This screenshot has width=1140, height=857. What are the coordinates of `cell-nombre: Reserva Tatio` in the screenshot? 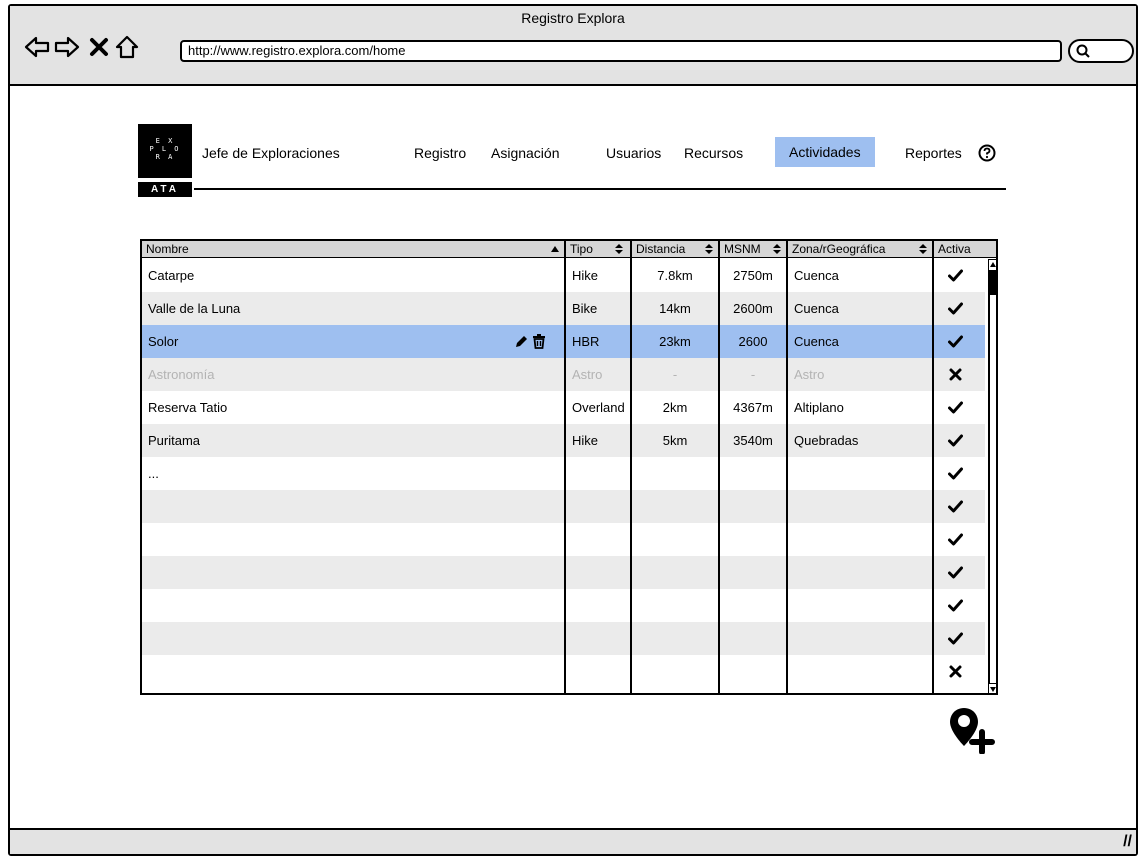 It's located at (188, 407).